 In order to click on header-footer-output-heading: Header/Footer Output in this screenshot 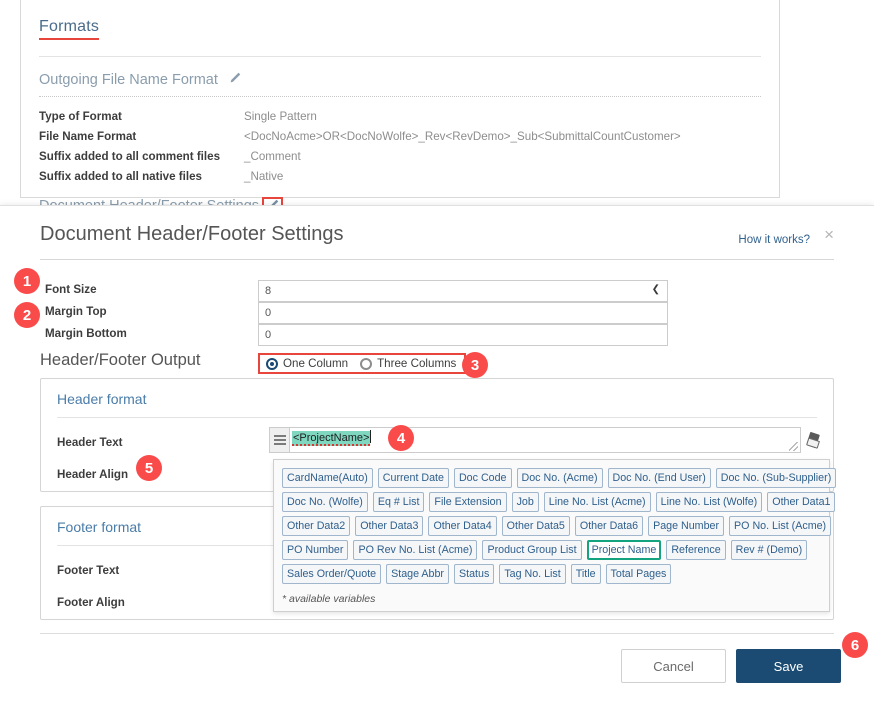, I will do `click(120, 360)`.